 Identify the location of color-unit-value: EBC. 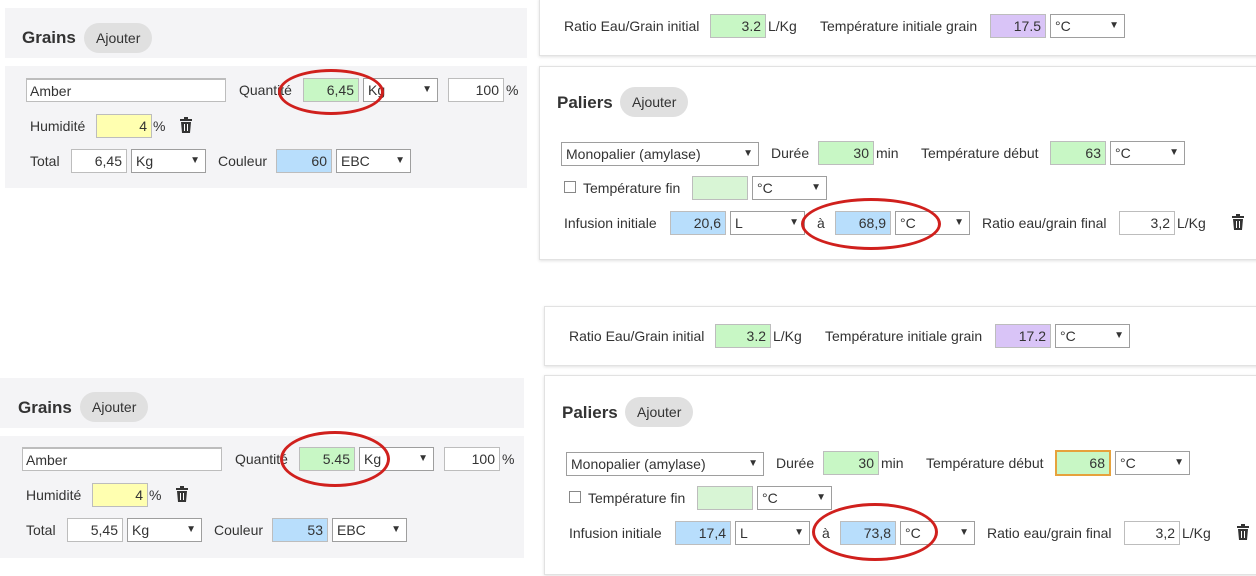
(355, 161).